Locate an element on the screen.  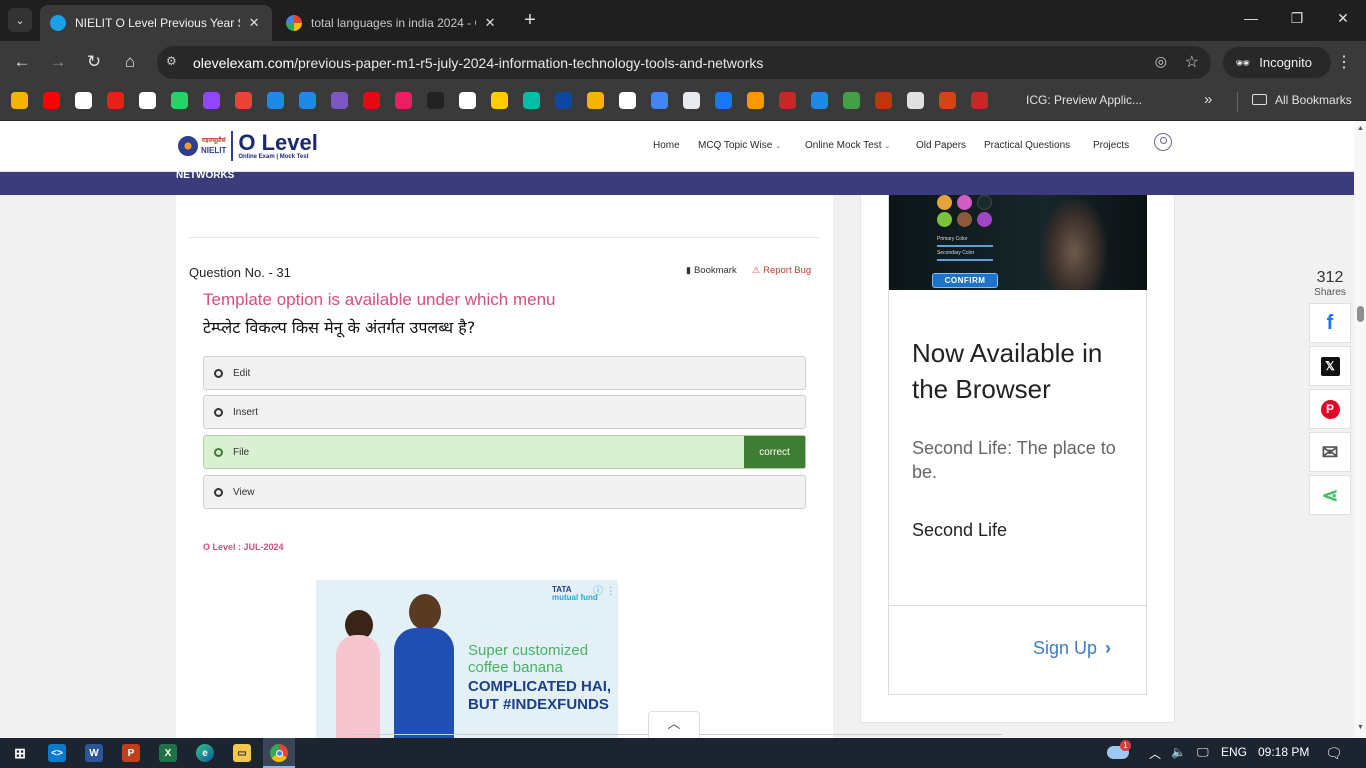
file-explorer-icon: ▭ is located at coordinates (242, 753).